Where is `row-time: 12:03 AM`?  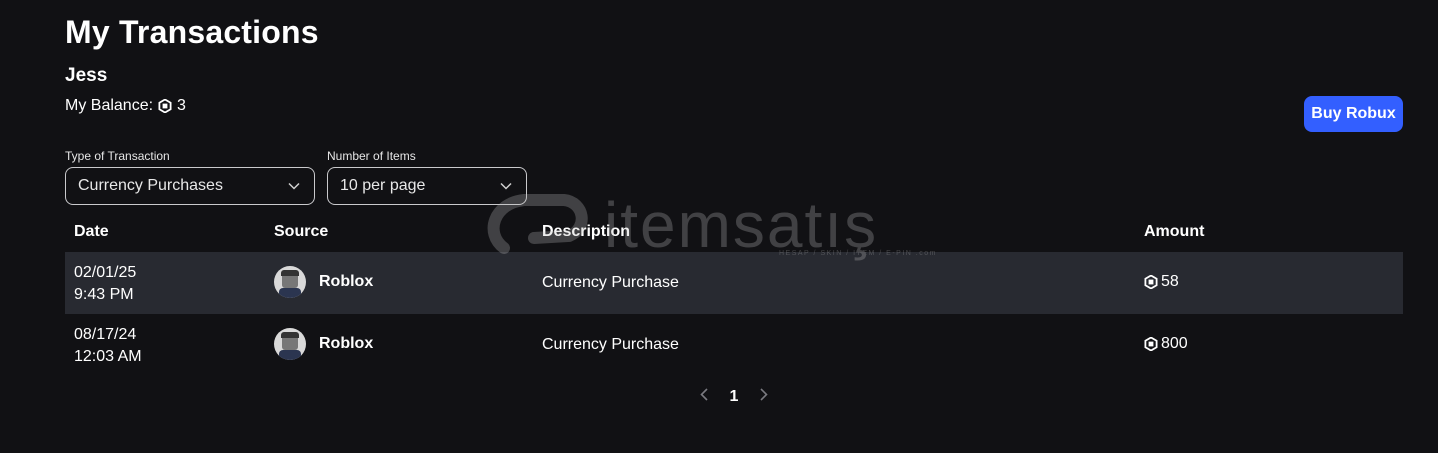
row-time: 12:03 AM is located at coordinates (108, 356).